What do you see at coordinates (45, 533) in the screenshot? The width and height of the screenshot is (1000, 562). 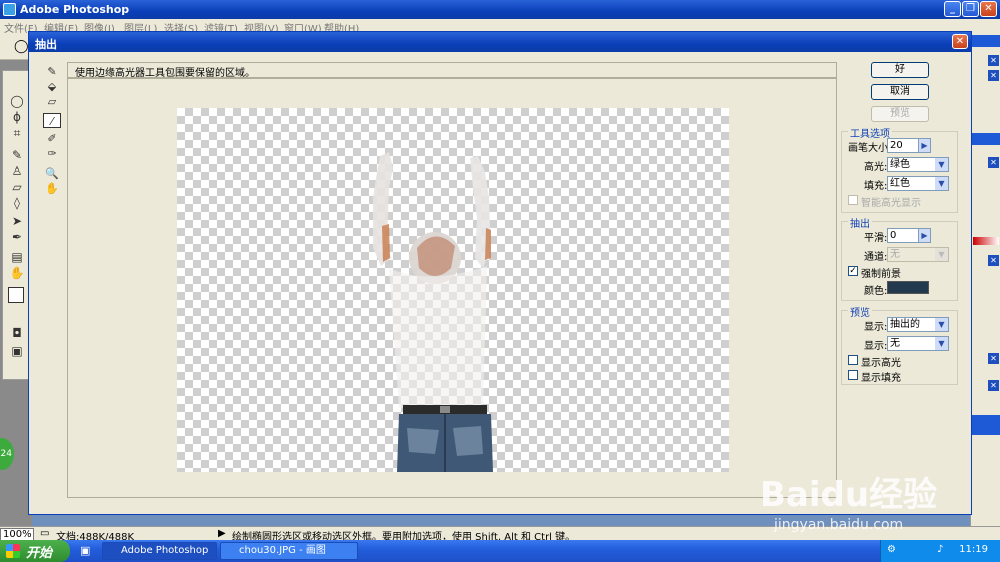 I see `doc-icon: ▭` at bounding box center [45, 533].